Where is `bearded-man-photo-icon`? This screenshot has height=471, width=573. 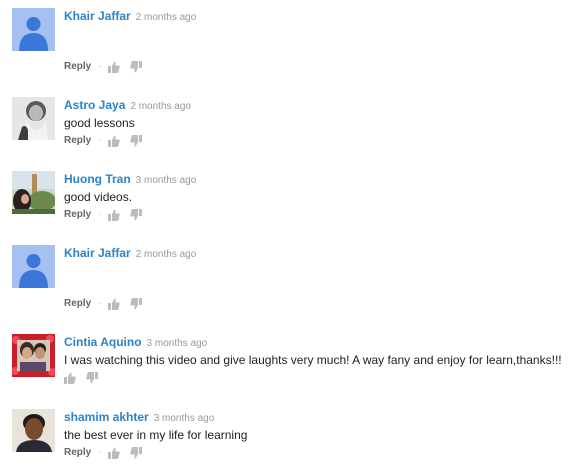 bearded-man-photo-icon is located at coordinates (33, 118).